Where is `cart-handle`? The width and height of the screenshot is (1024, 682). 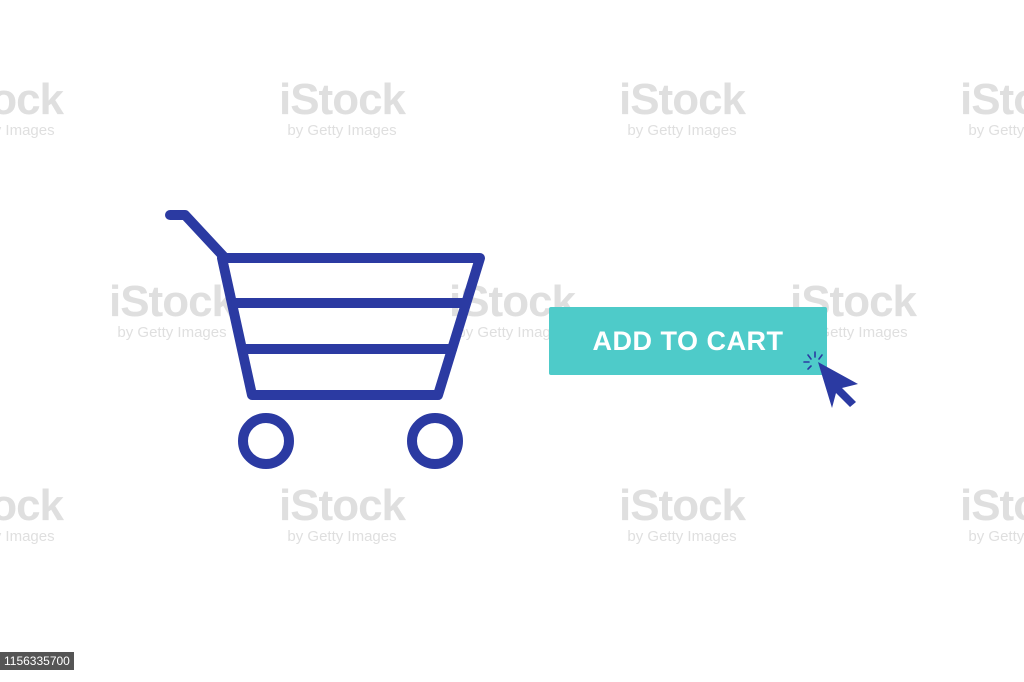 cart-handle is located at coordinates (197, 236).